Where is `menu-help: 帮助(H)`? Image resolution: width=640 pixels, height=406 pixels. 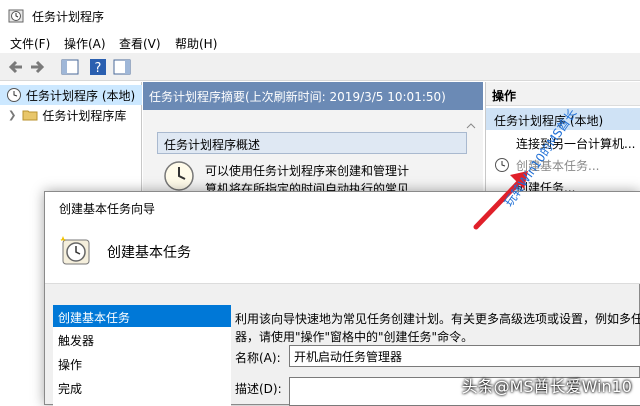
menu-help: 帮助(H) is located at coordinates (196, 43).